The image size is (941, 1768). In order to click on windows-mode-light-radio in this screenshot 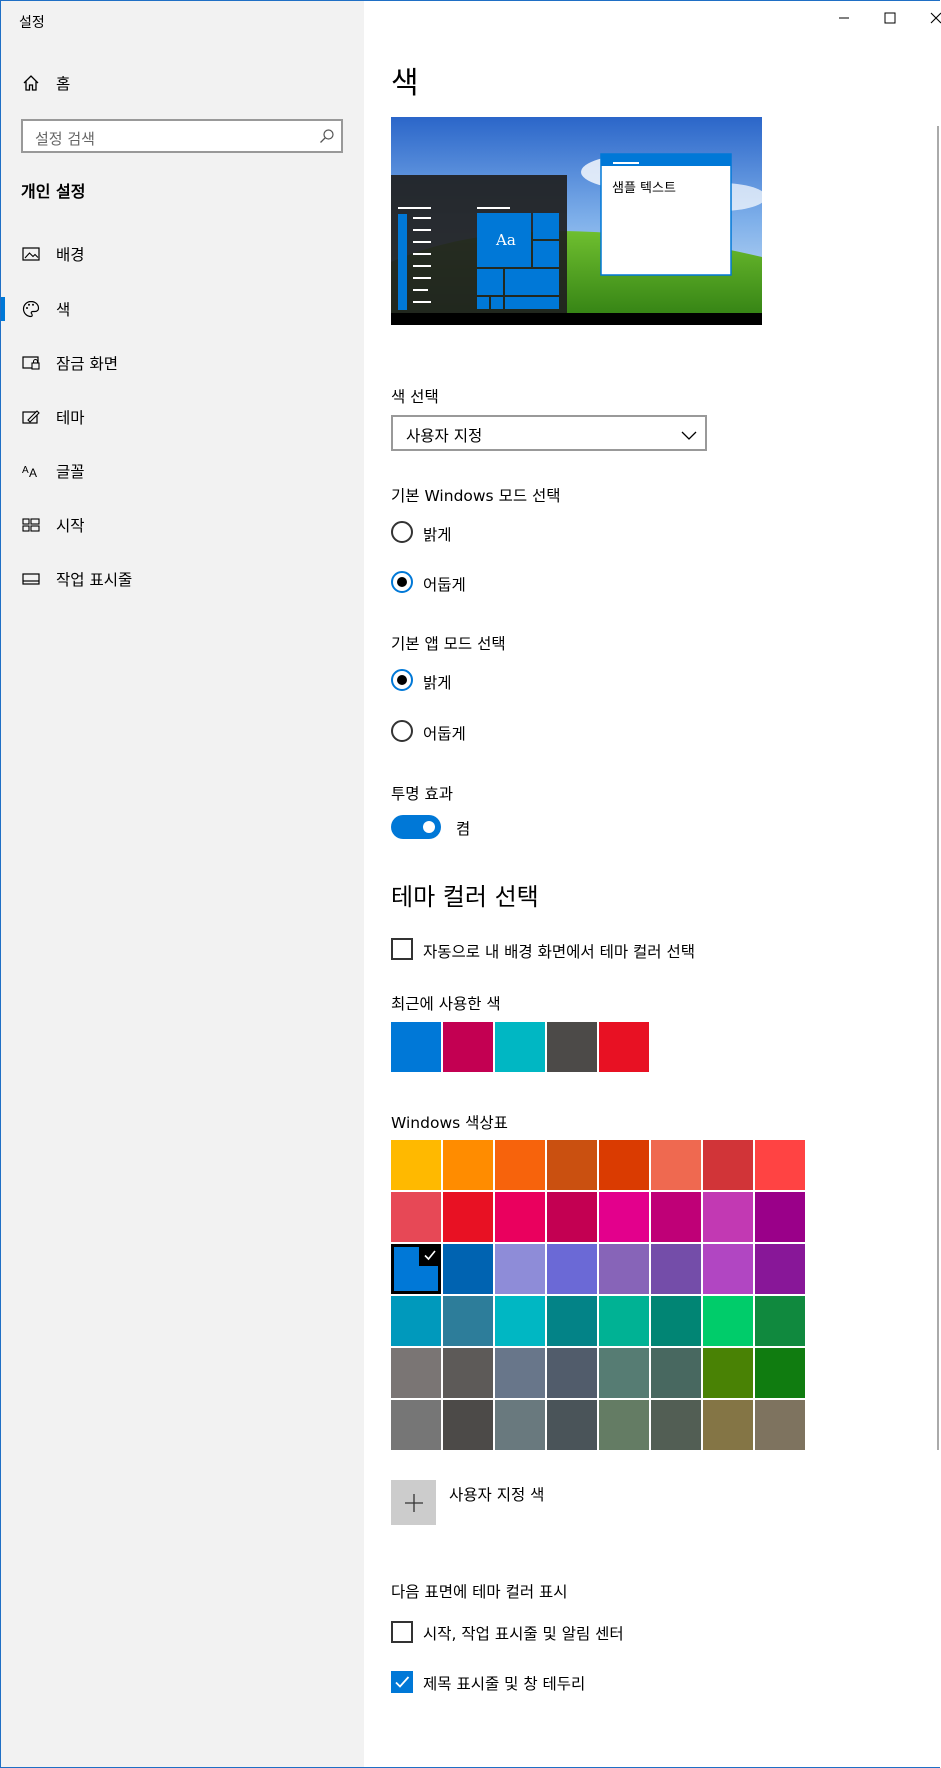, I will do `click(402, 532)`.